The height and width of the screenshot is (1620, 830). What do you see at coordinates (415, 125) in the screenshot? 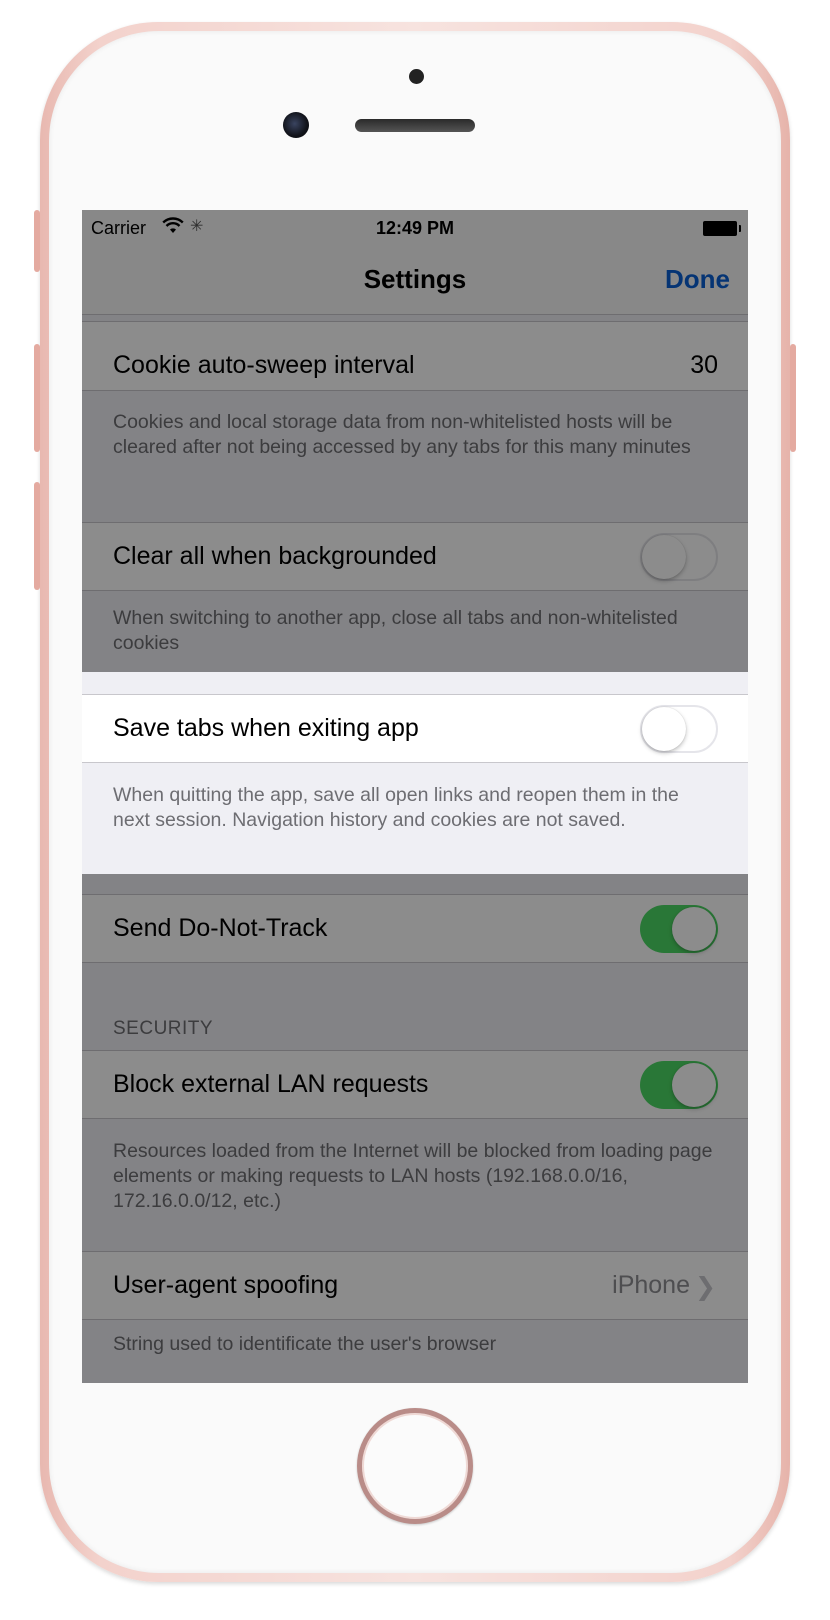
I see `earpiece-speaker` at bounding box center [415, 125].